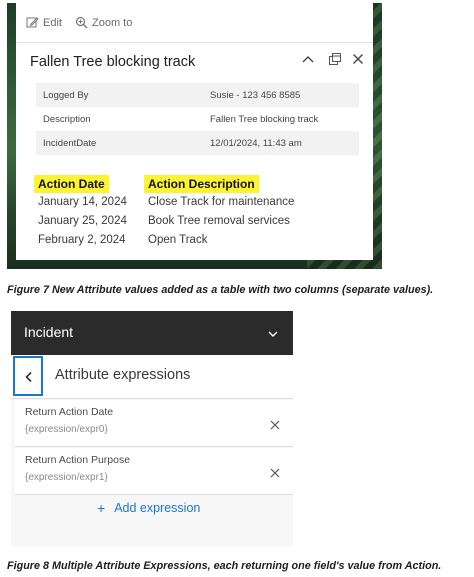 The image size is (474, 577). I want to click on chevron-left-icon, so click(28, 377).